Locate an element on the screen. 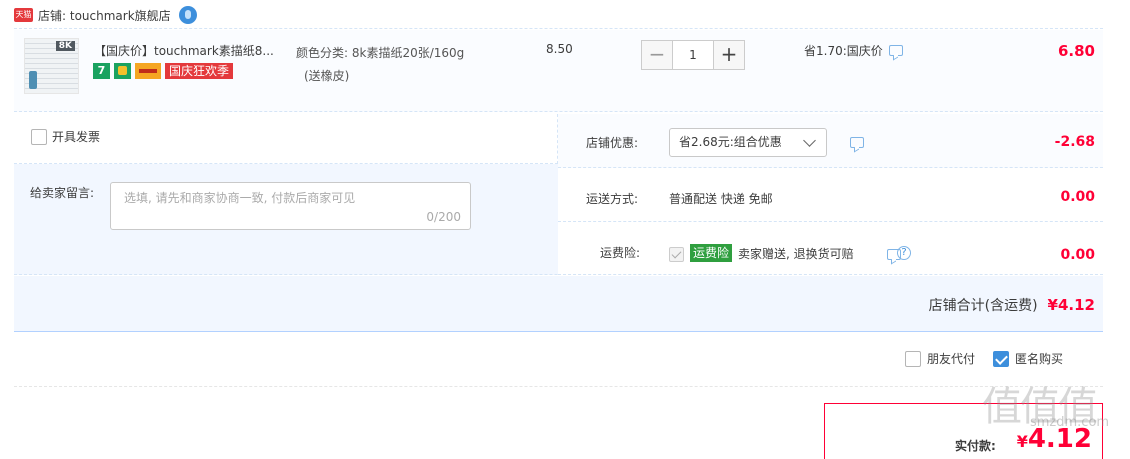 Image resolution: width=1130 pixels, height=459 pixels. shop-total-value: ¥4.12 is located at coordinates (1071, 305).